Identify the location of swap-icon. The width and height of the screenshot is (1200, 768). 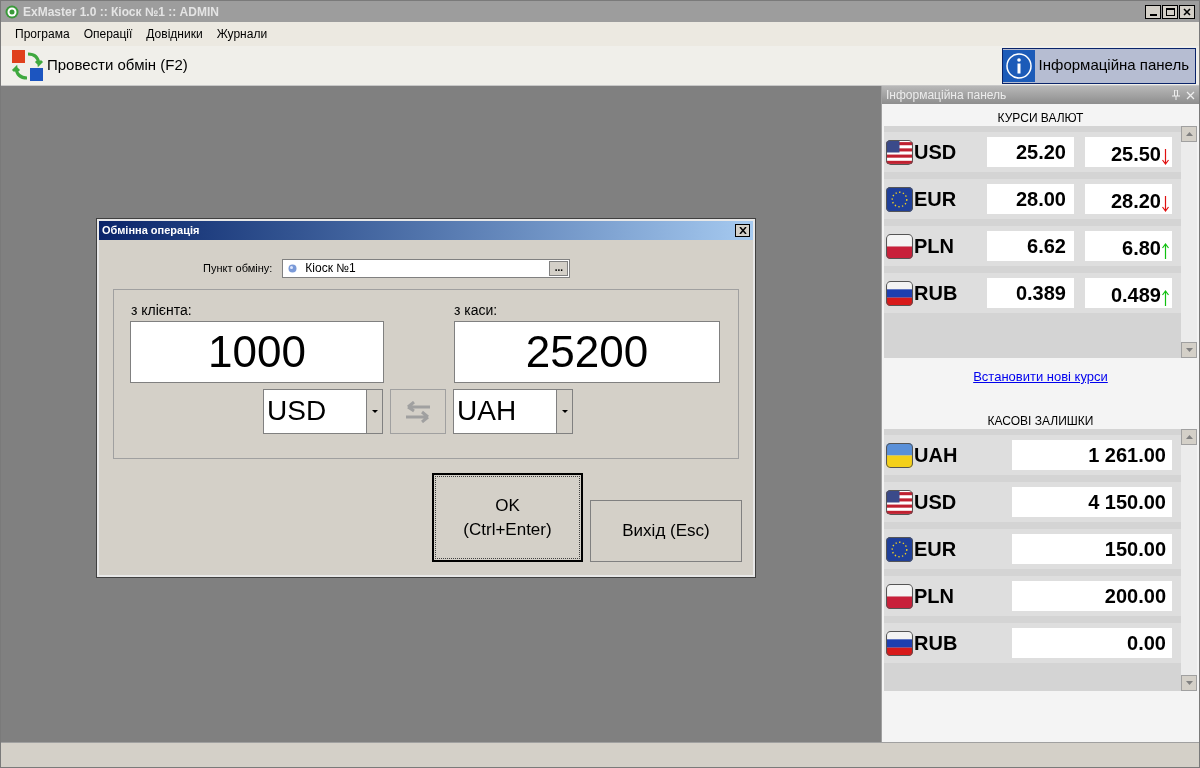
(418, 411).